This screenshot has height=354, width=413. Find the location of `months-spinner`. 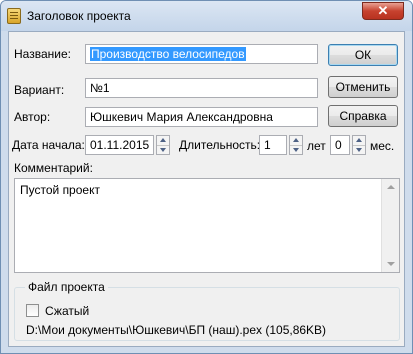

months-spinner is located at coordinates (359, 145).